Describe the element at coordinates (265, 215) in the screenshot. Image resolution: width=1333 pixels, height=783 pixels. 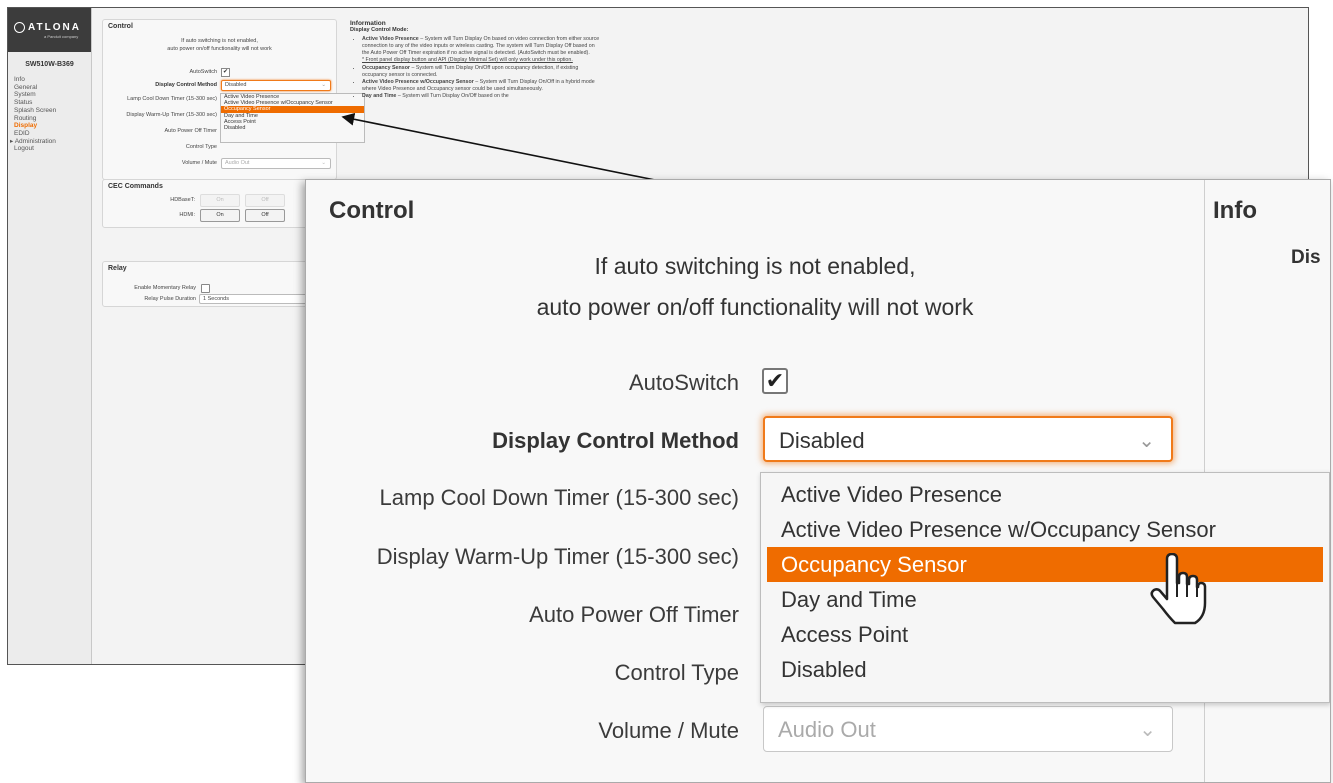
I see `hdmi-off-button: Off` at that location.